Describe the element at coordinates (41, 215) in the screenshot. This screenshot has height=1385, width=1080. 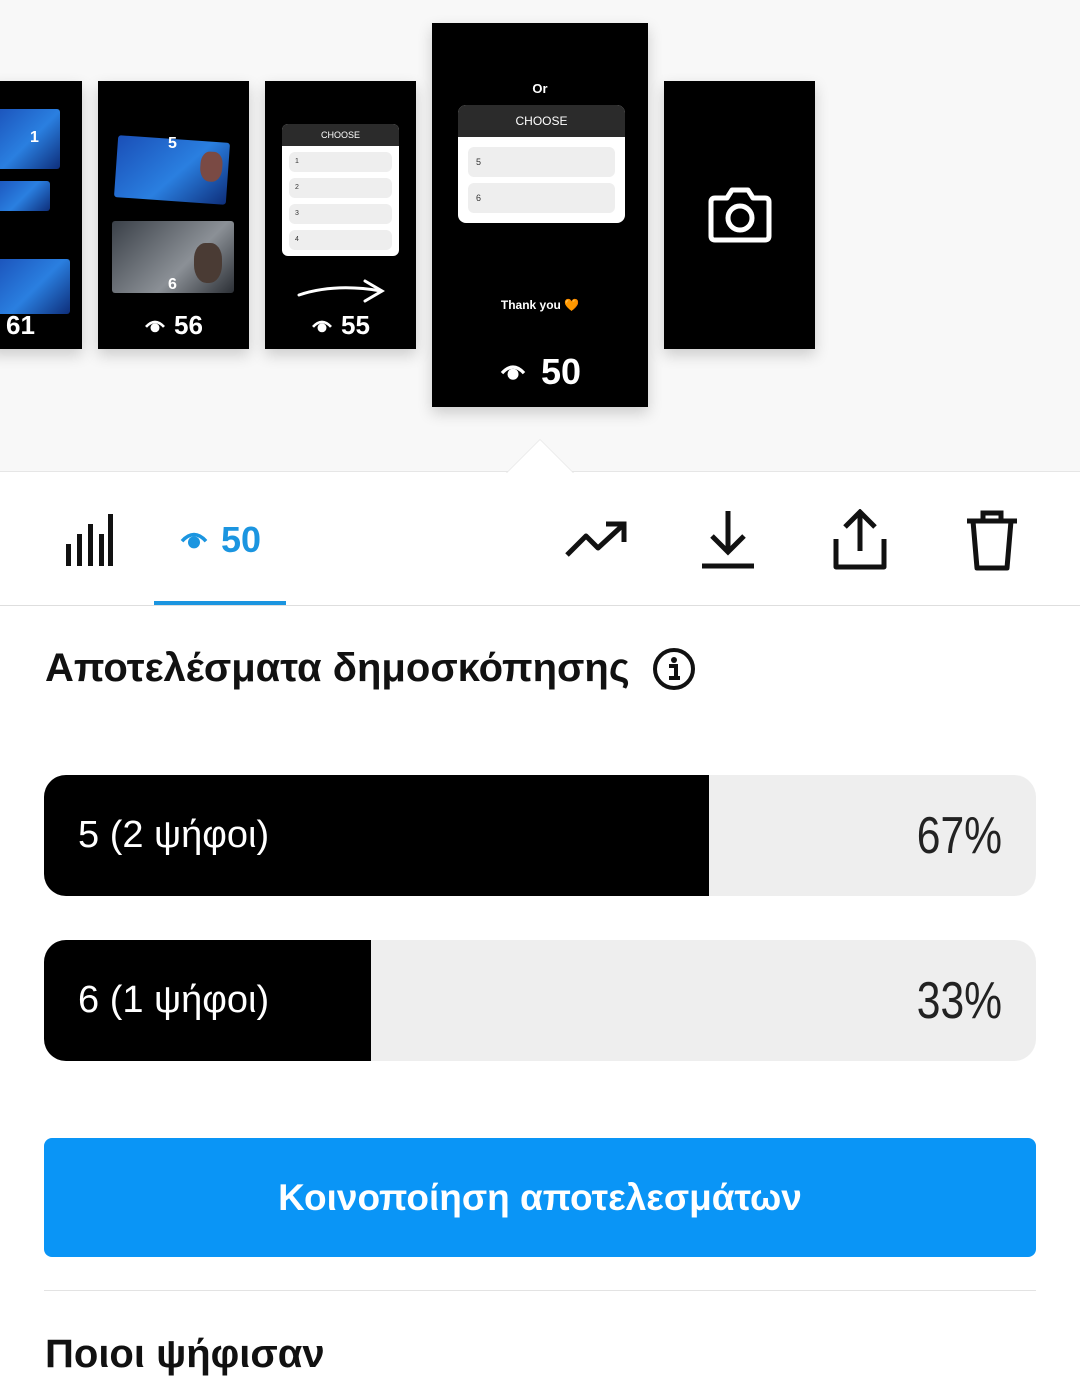
I see `story-thumbnail-1: 1 61` at that location.